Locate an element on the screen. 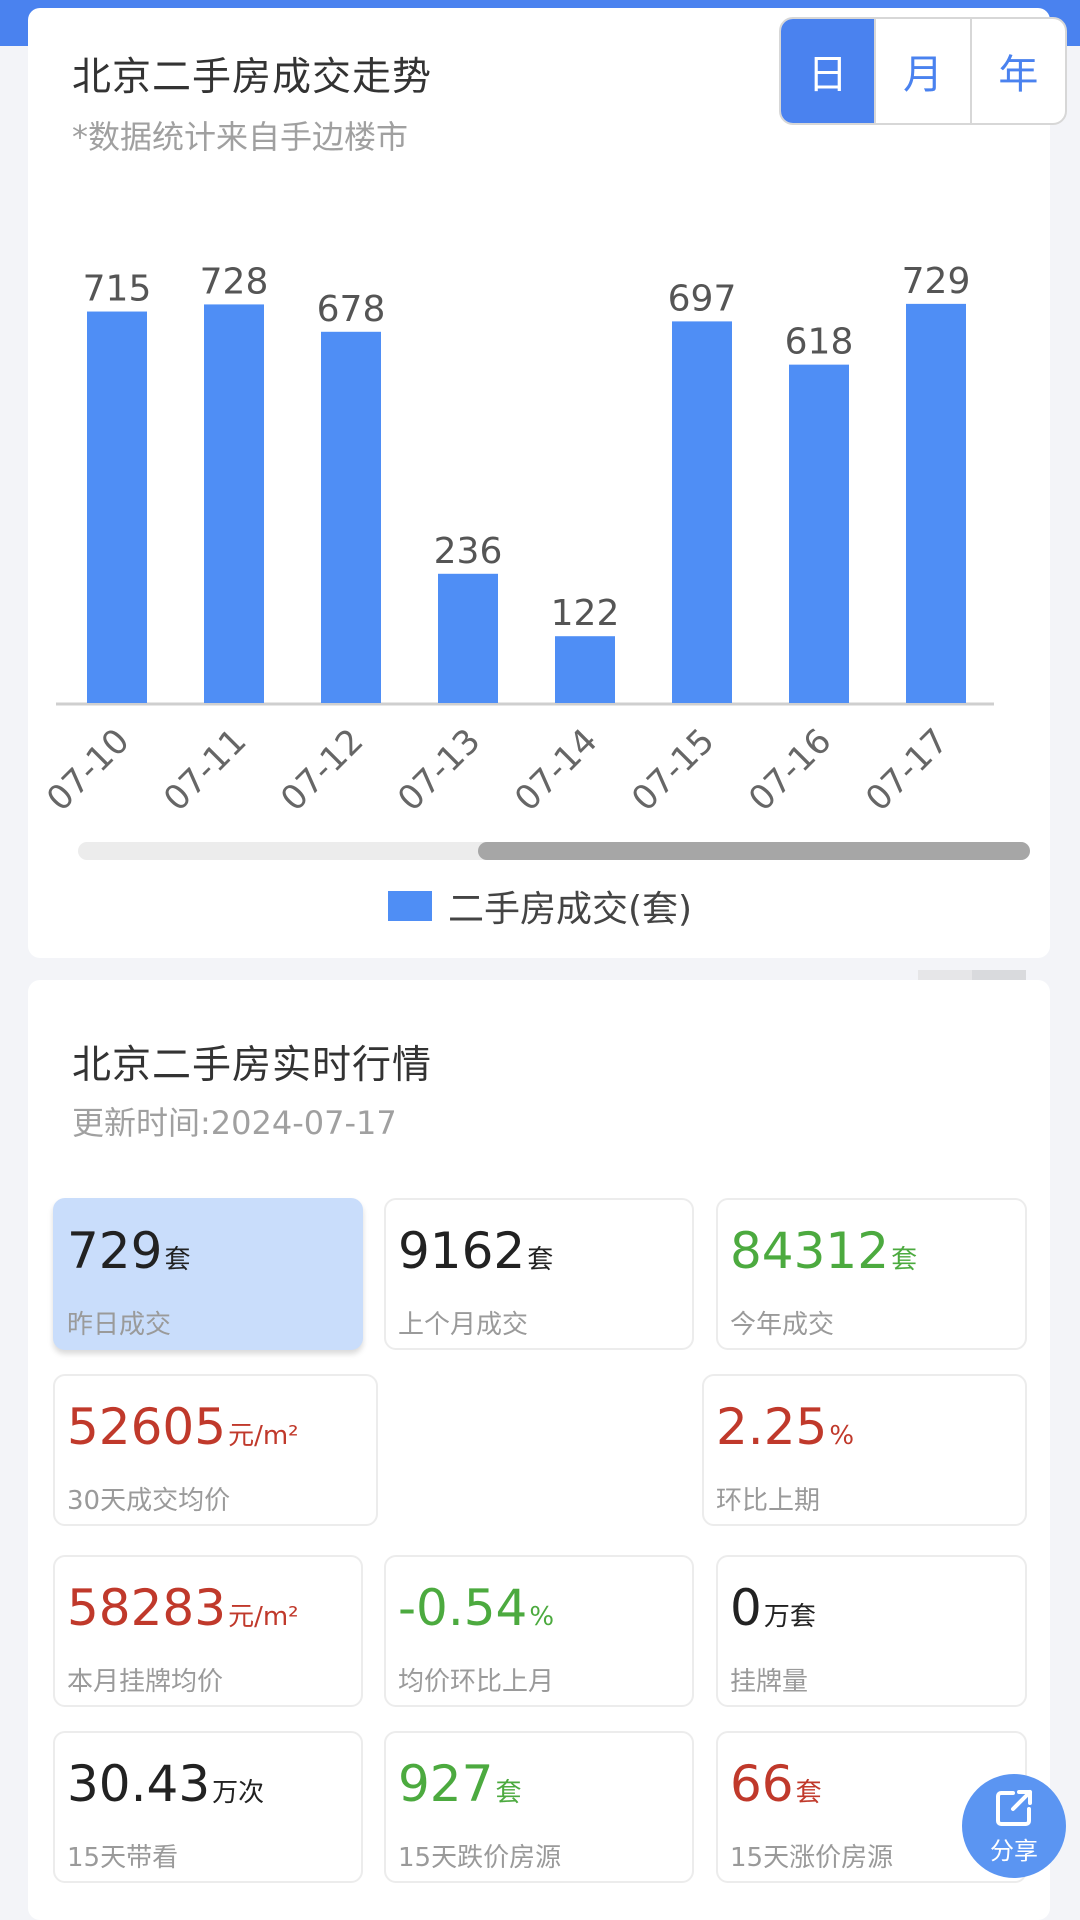 The width and height of the screenshot is (1080, 1920). stat-value: 0万套 is located at coordinates (773, 1608).